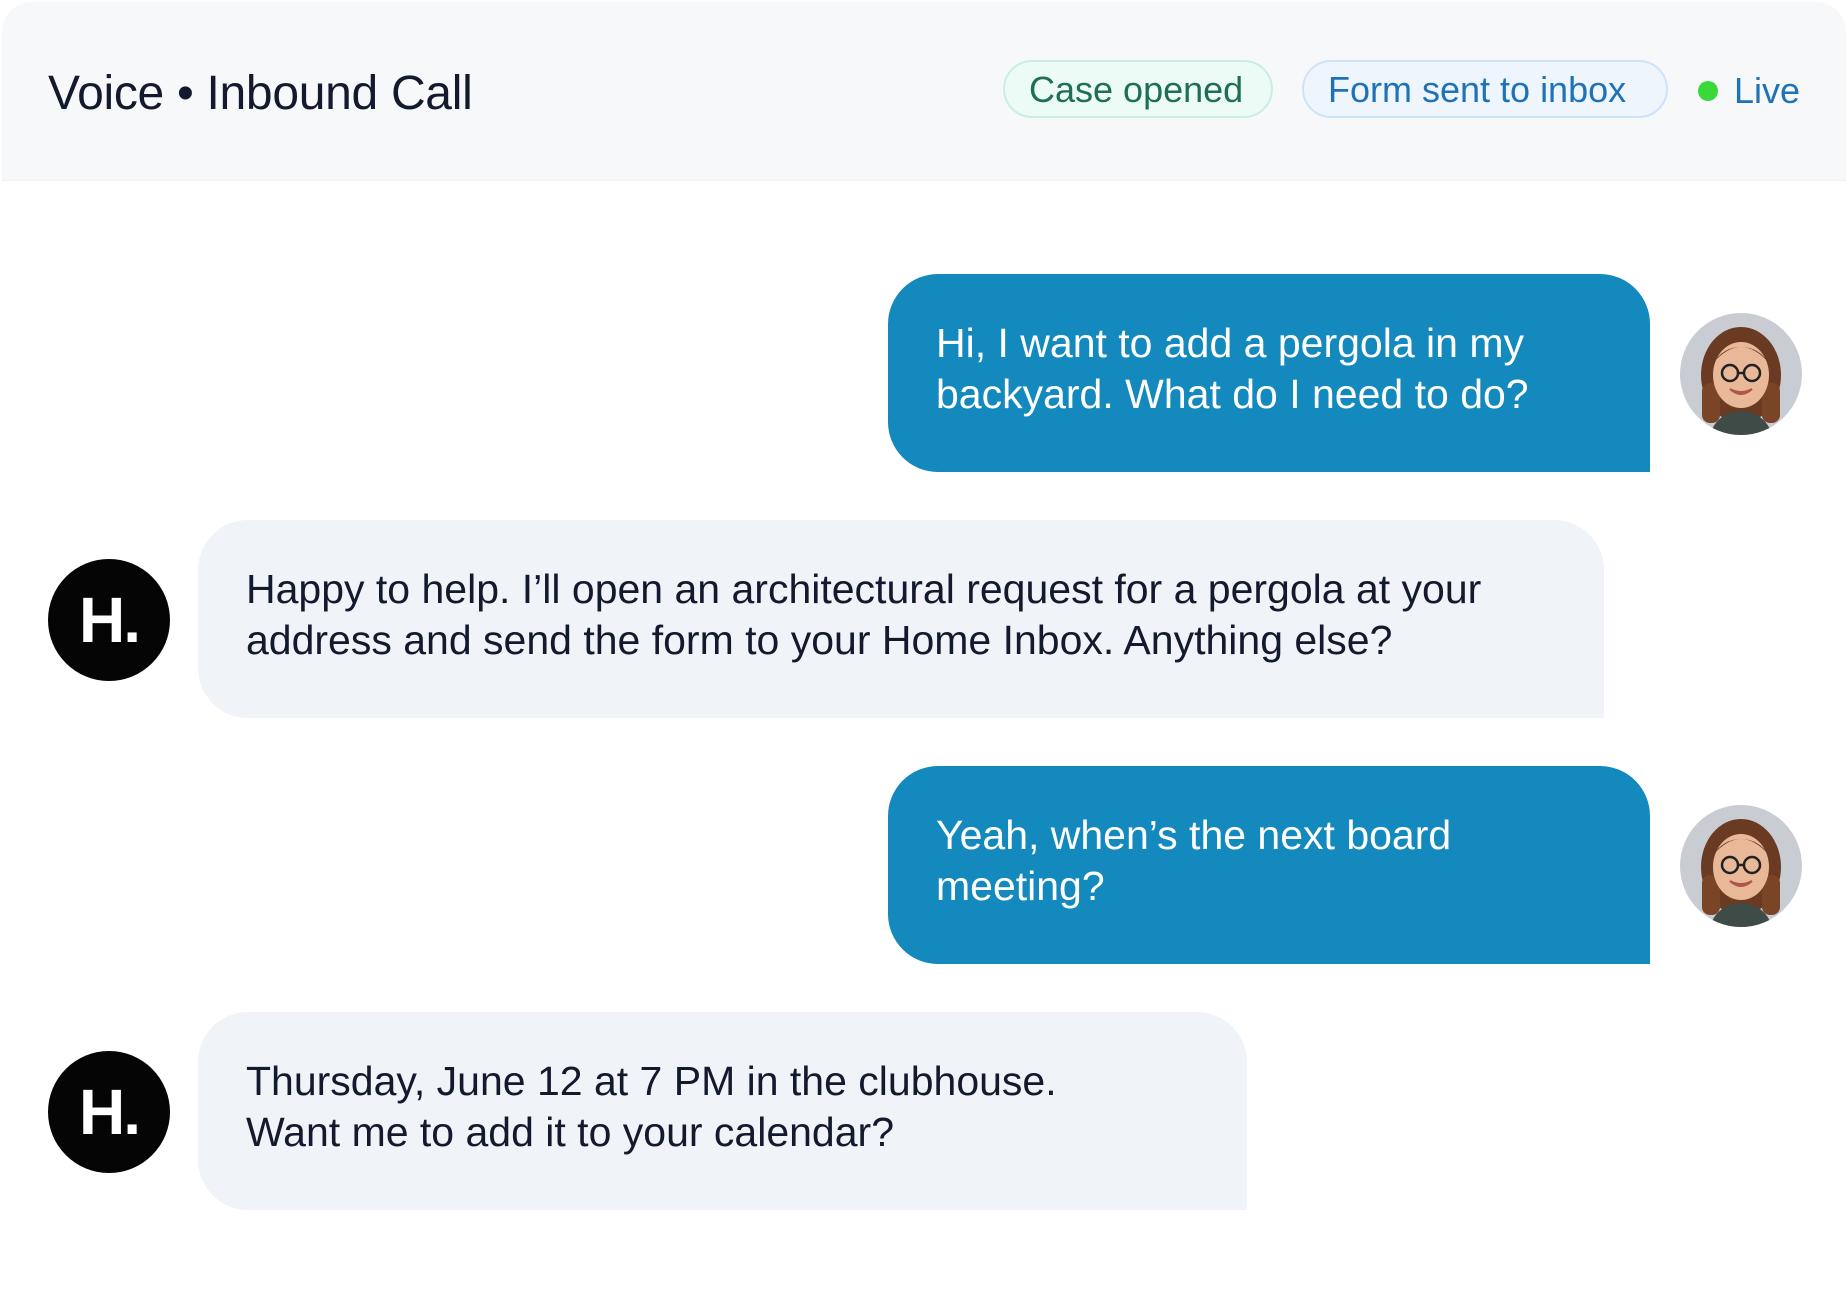 The image size is (1848, 1302). I want to click on live-label: Live, so click(1767, 90).